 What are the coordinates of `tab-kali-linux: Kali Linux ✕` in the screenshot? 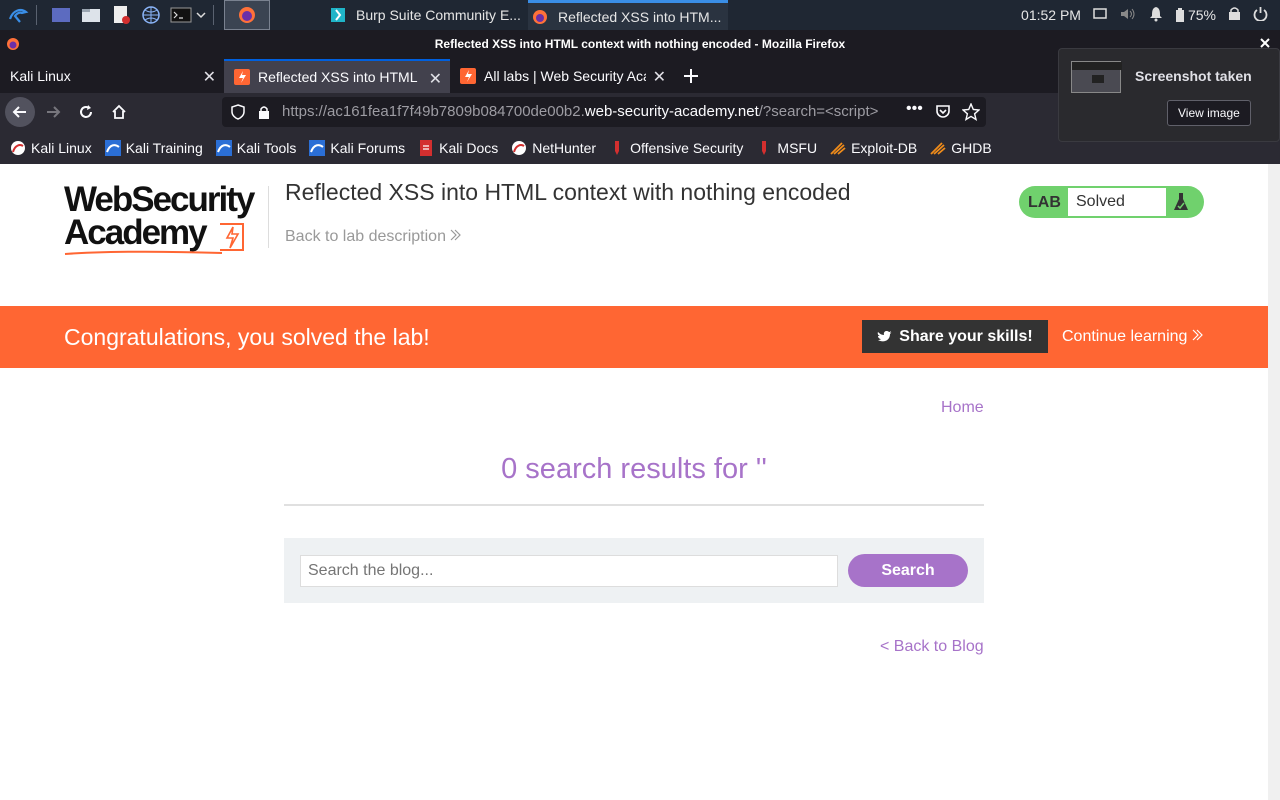 It's located at (112, 76).